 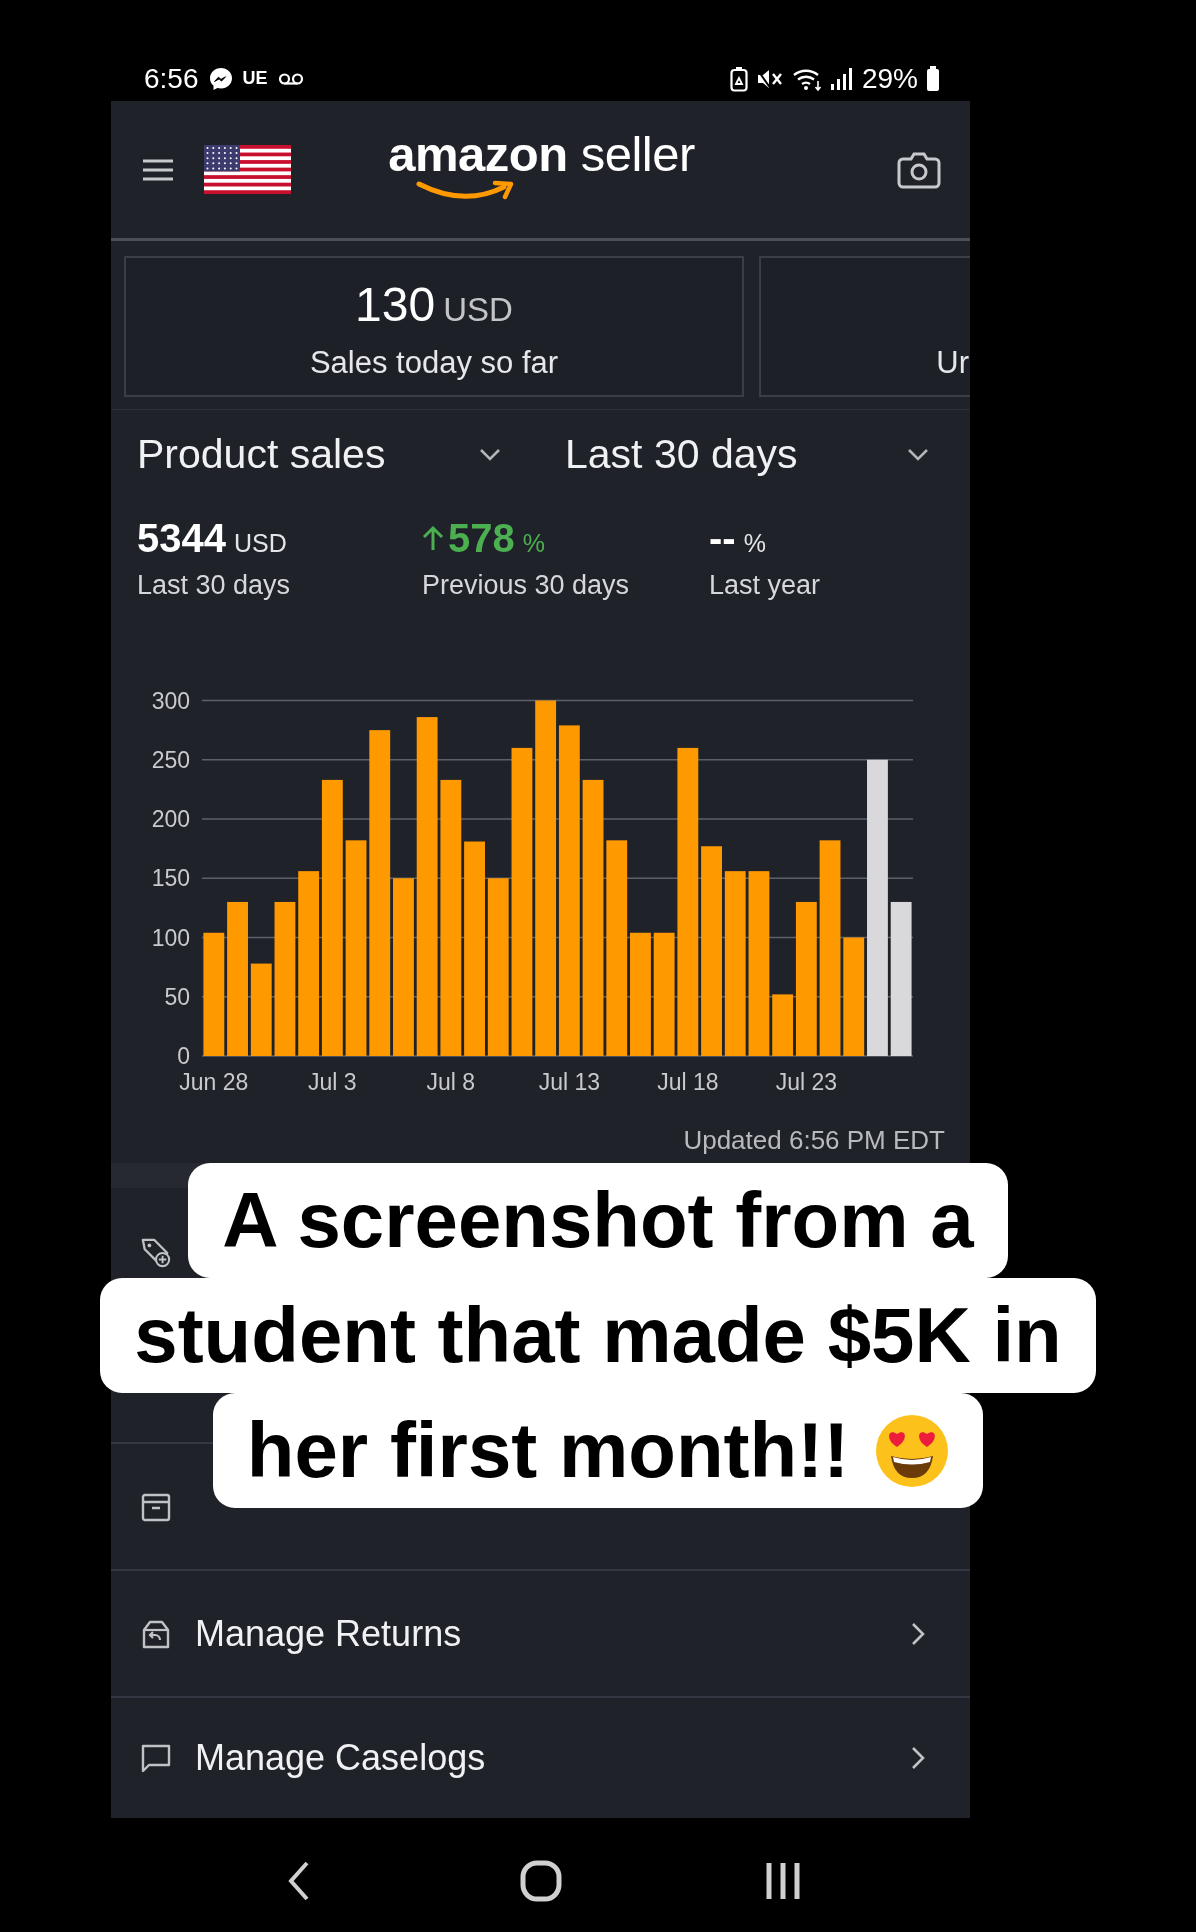 What do you see at coordinates (540, 1881) in the screenshot?
I see `home-icon` at bounding box center [540, 1881].